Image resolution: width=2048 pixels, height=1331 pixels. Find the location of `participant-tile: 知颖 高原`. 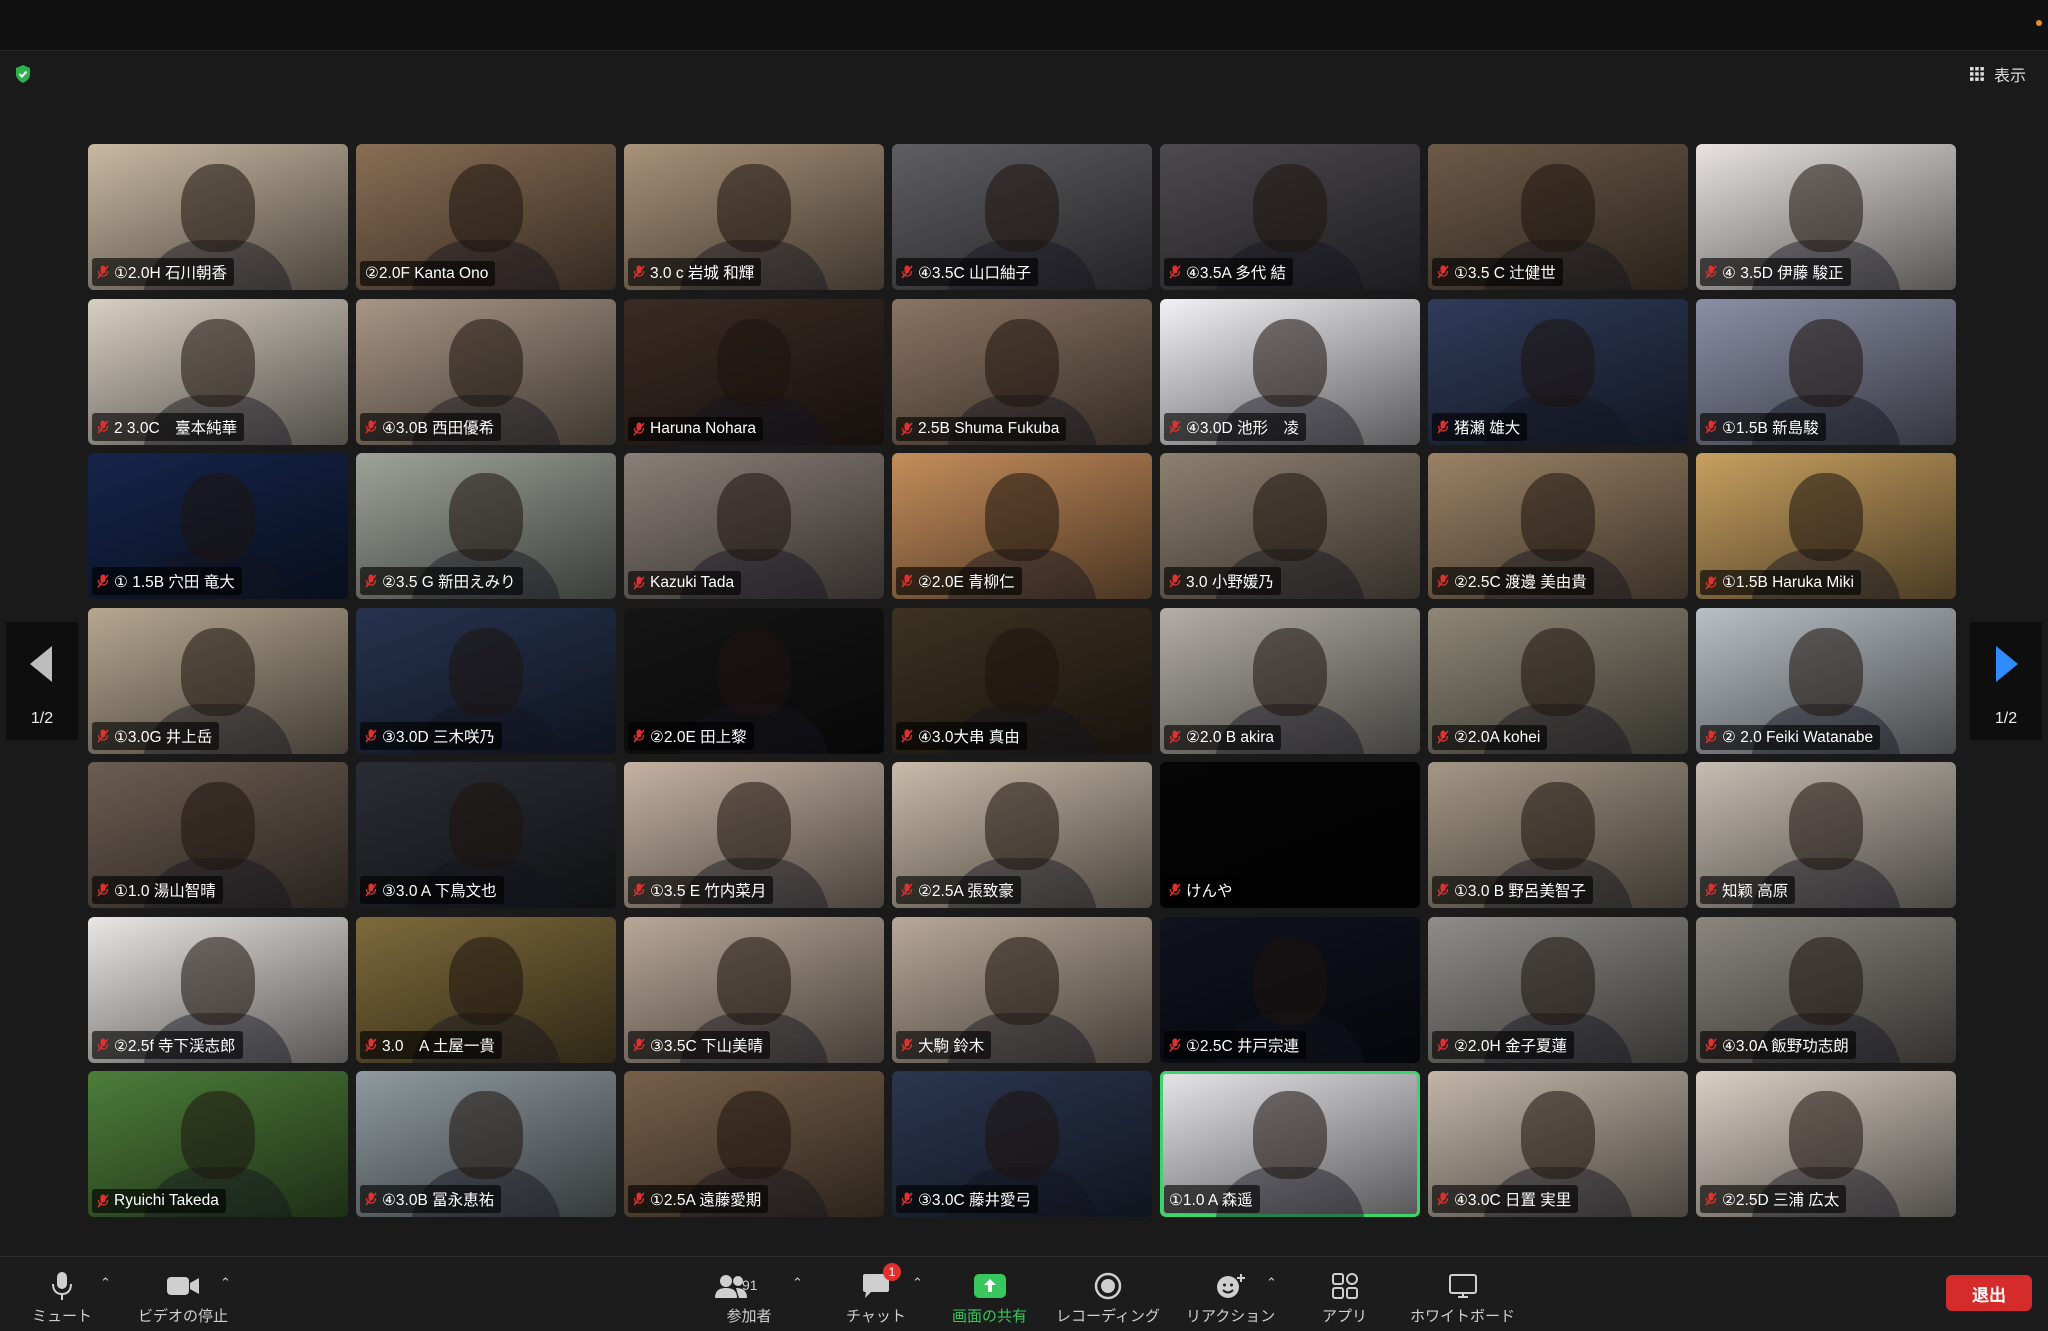

participant-tile: 知颖 高原 is located at coordinates (1826, 835).